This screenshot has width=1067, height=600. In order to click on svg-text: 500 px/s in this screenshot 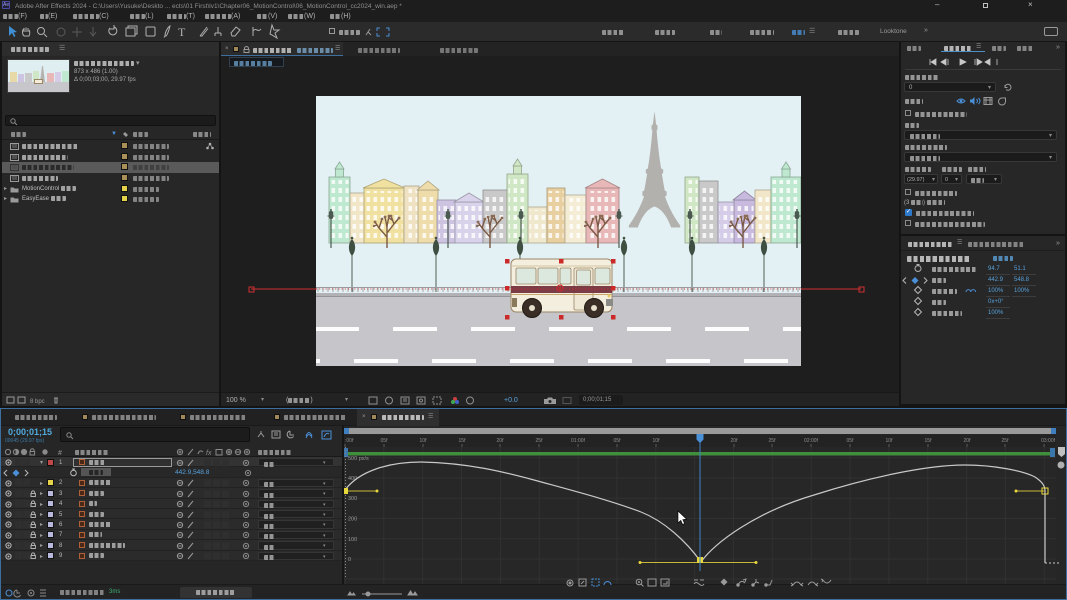, I will do `click(358, 459)`.